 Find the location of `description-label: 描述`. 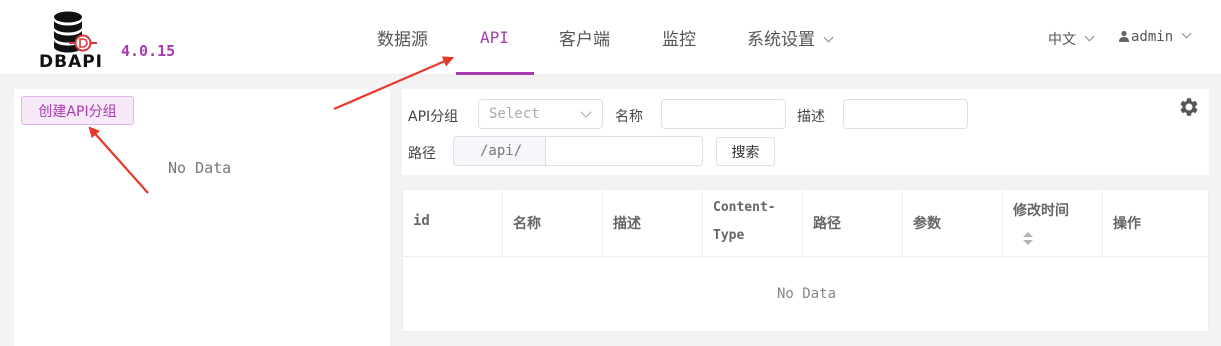

description-label: 描述 is located at coordinates (811, 117).